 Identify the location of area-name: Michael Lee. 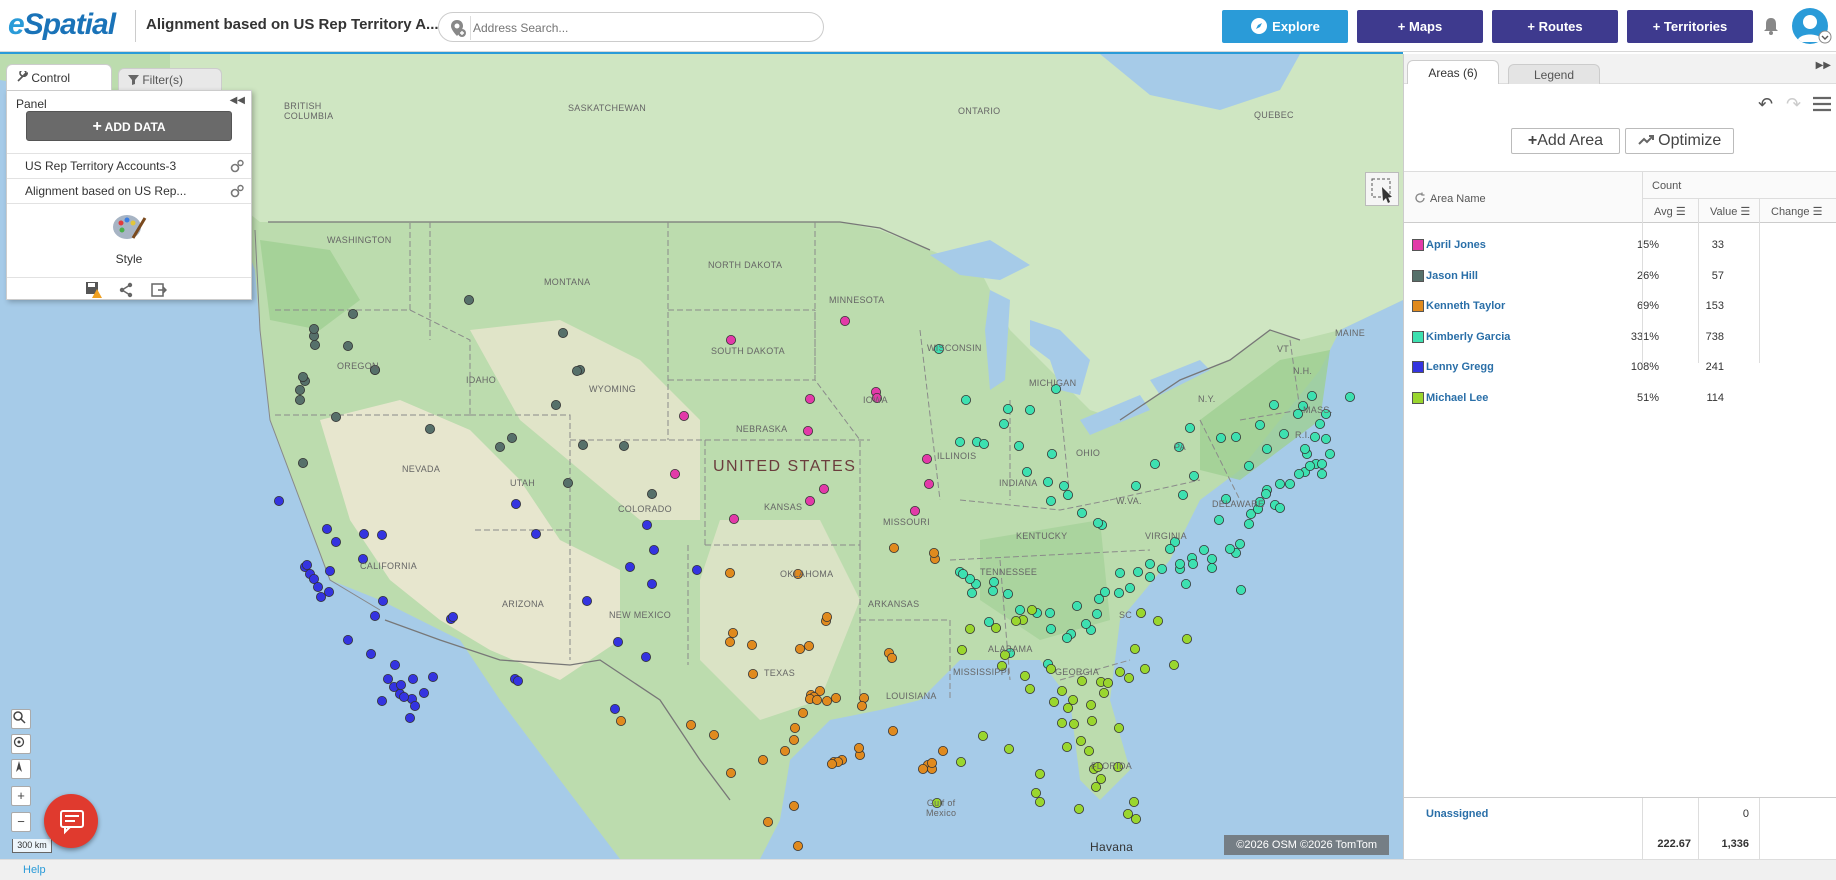
(1457, 398).